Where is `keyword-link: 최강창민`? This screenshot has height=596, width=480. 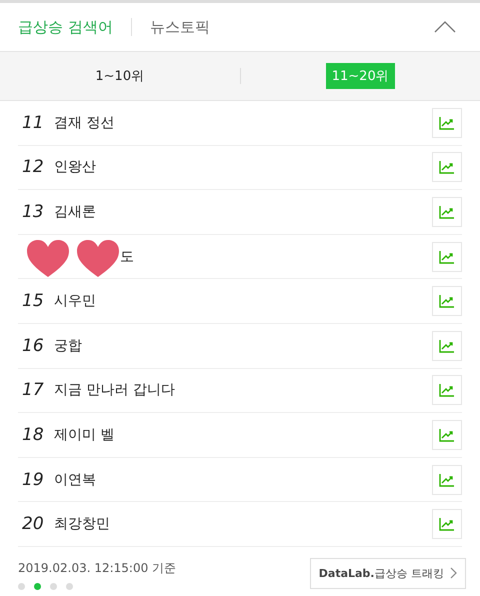
keyword-link: 최강창민 is located at coordinates (82, 524).